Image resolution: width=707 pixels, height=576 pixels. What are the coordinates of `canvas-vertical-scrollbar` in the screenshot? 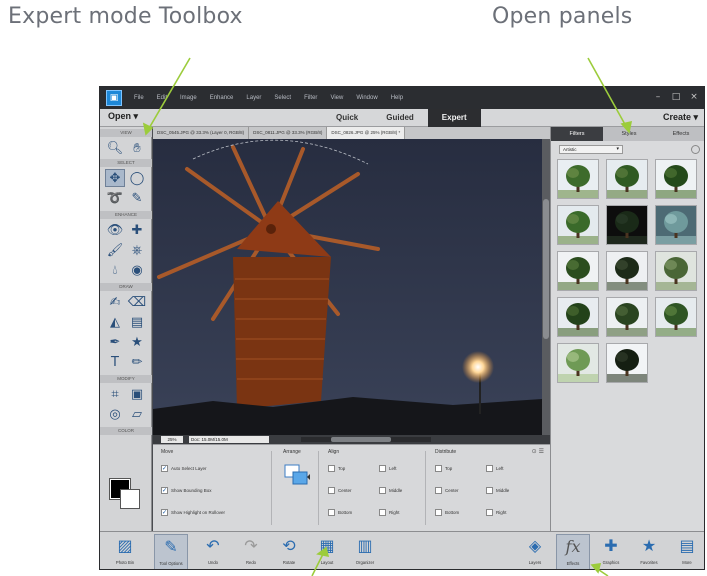 It's located at (546, 287).